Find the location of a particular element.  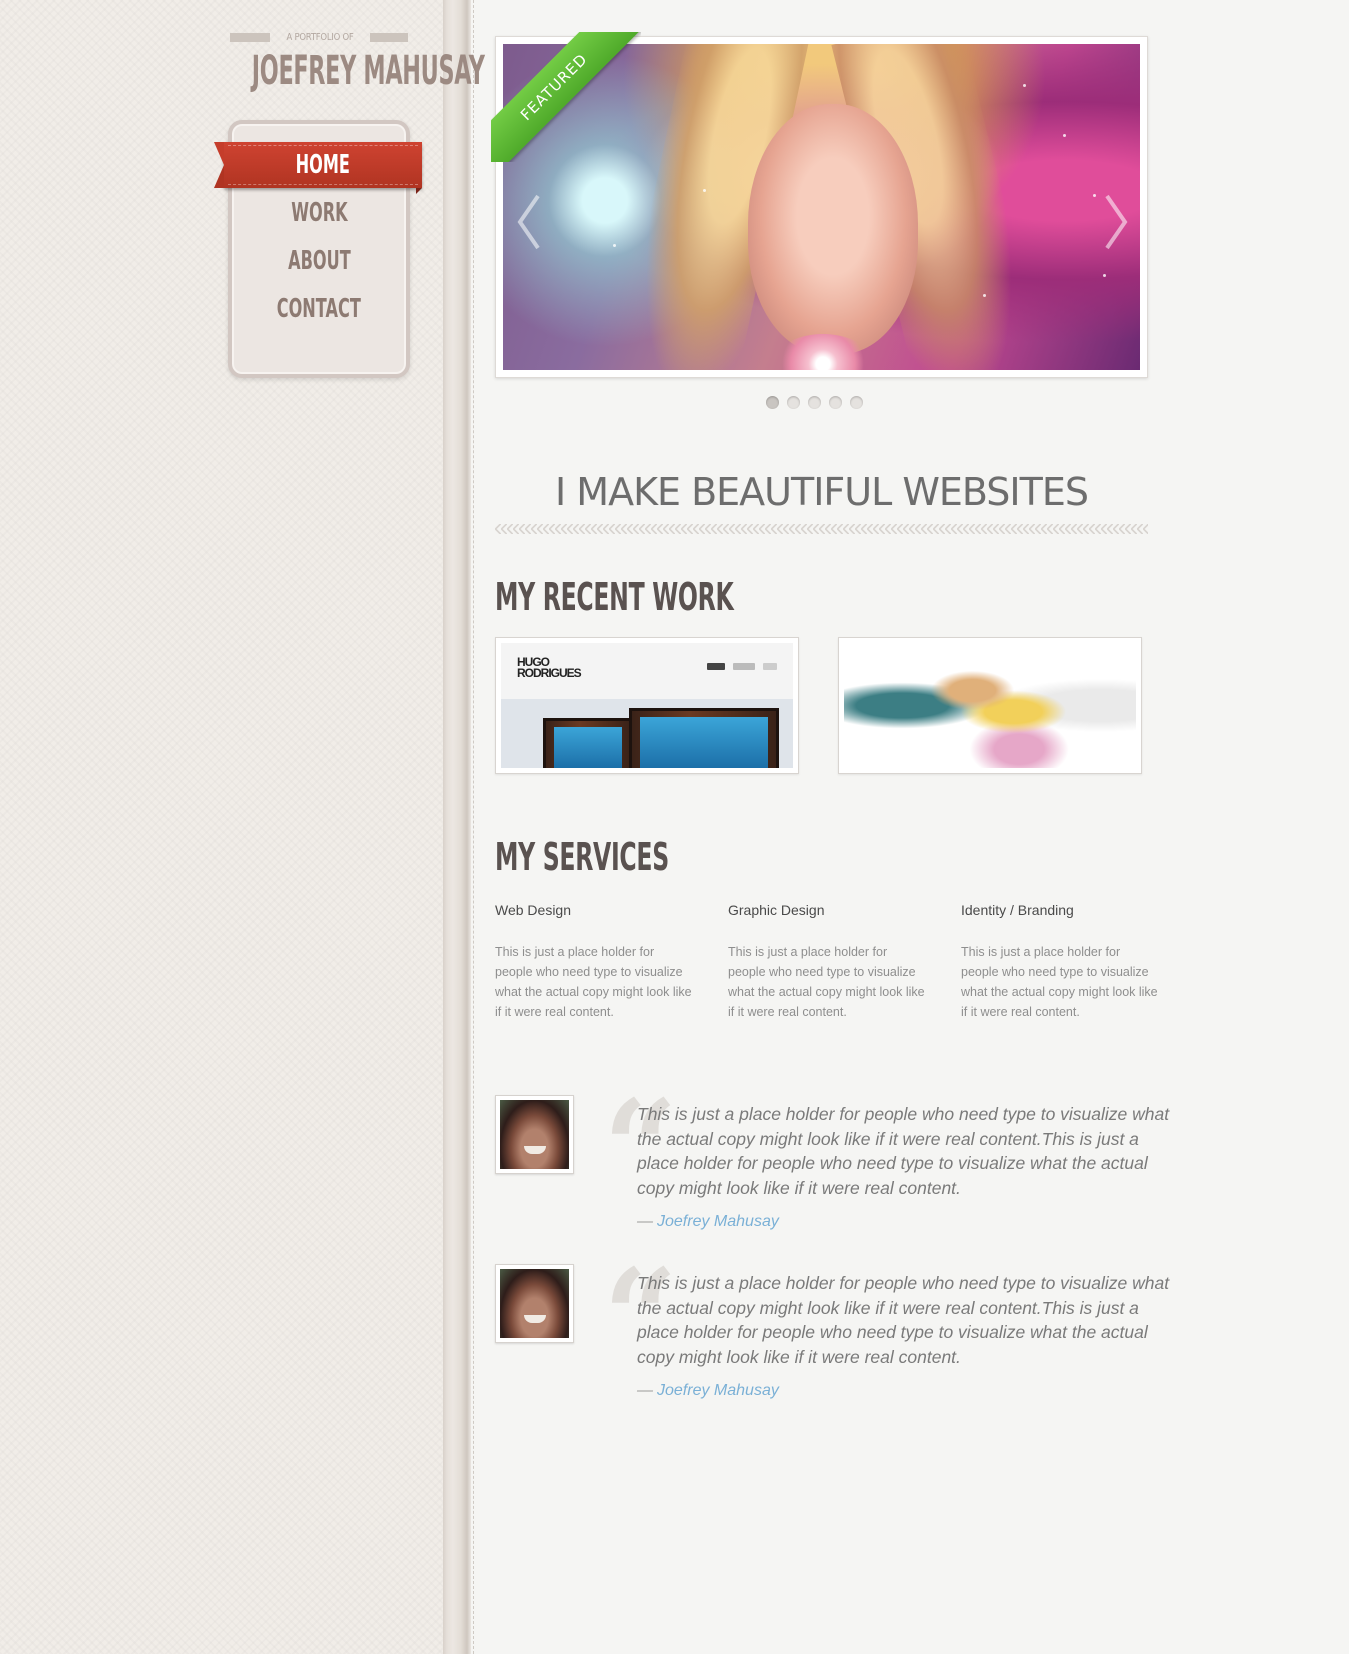

nav-item-work: WORK is located at coordinates (319, 213).